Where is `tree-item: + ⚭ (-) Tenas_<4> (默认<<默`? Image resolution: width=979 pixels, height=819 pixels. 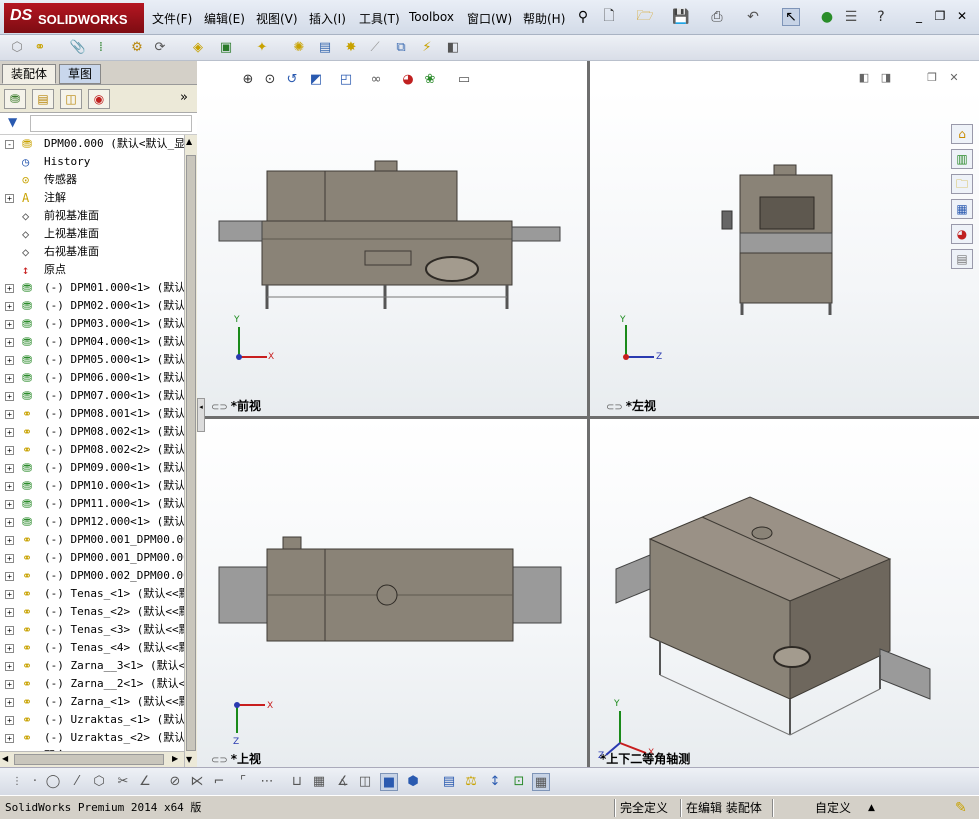 tree-item: + ⚭ (-) Tenas_<4> (默认<<默 is located at coordinates (92, 648).